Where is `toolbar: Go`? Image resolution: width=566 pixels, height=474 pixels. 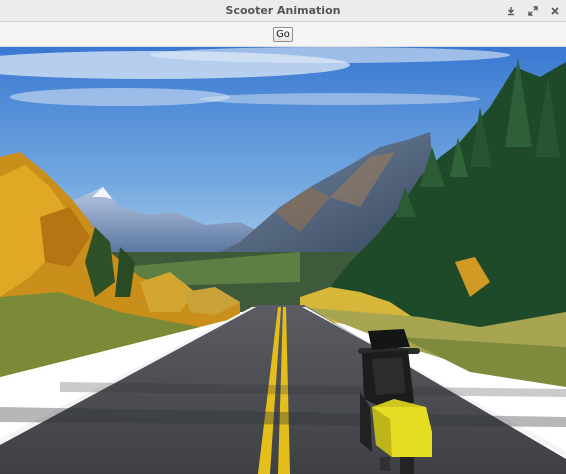 toolbar: Go is located at coordinates (283, 34).